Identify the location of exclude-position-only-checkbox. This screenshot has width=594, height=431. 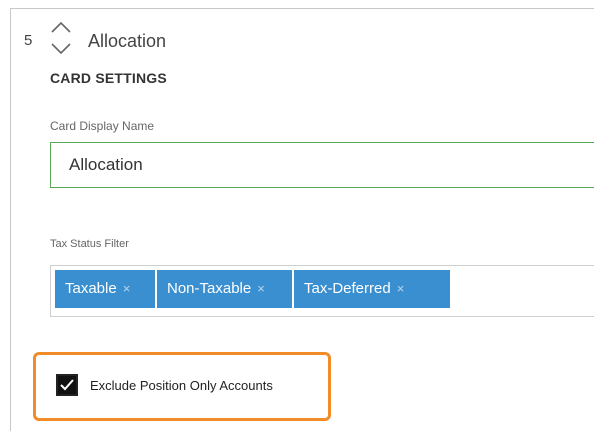
(67, 385).